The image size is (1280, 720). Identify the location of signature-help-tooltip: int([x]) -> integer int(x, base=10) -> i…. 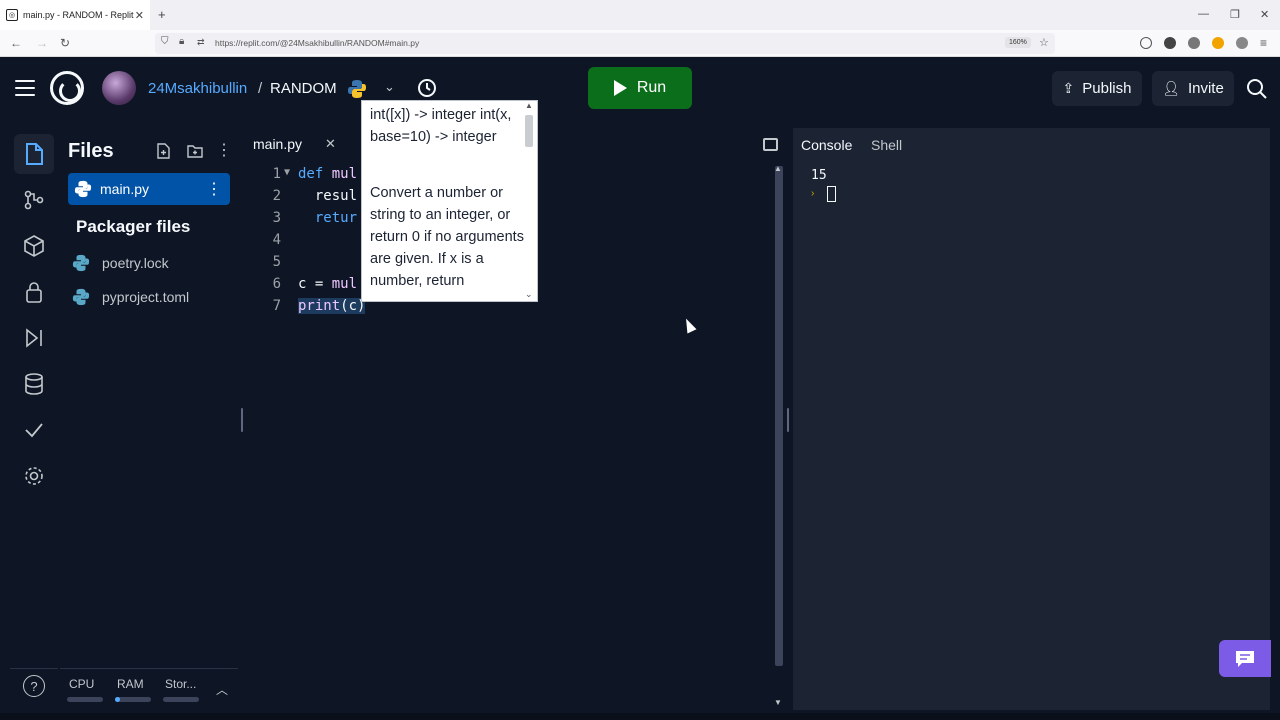
(449, 201).